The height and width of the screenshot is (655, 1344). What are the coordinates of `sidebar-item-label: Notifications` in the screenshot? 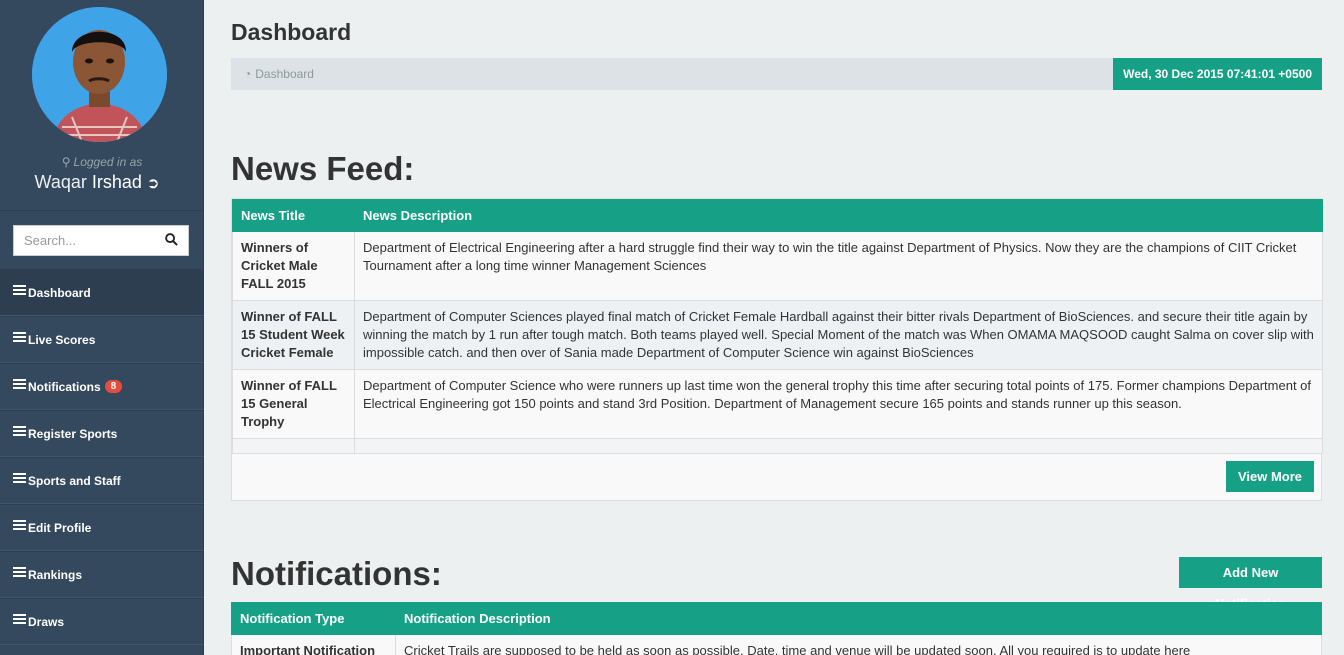 It's located at (64, 386).